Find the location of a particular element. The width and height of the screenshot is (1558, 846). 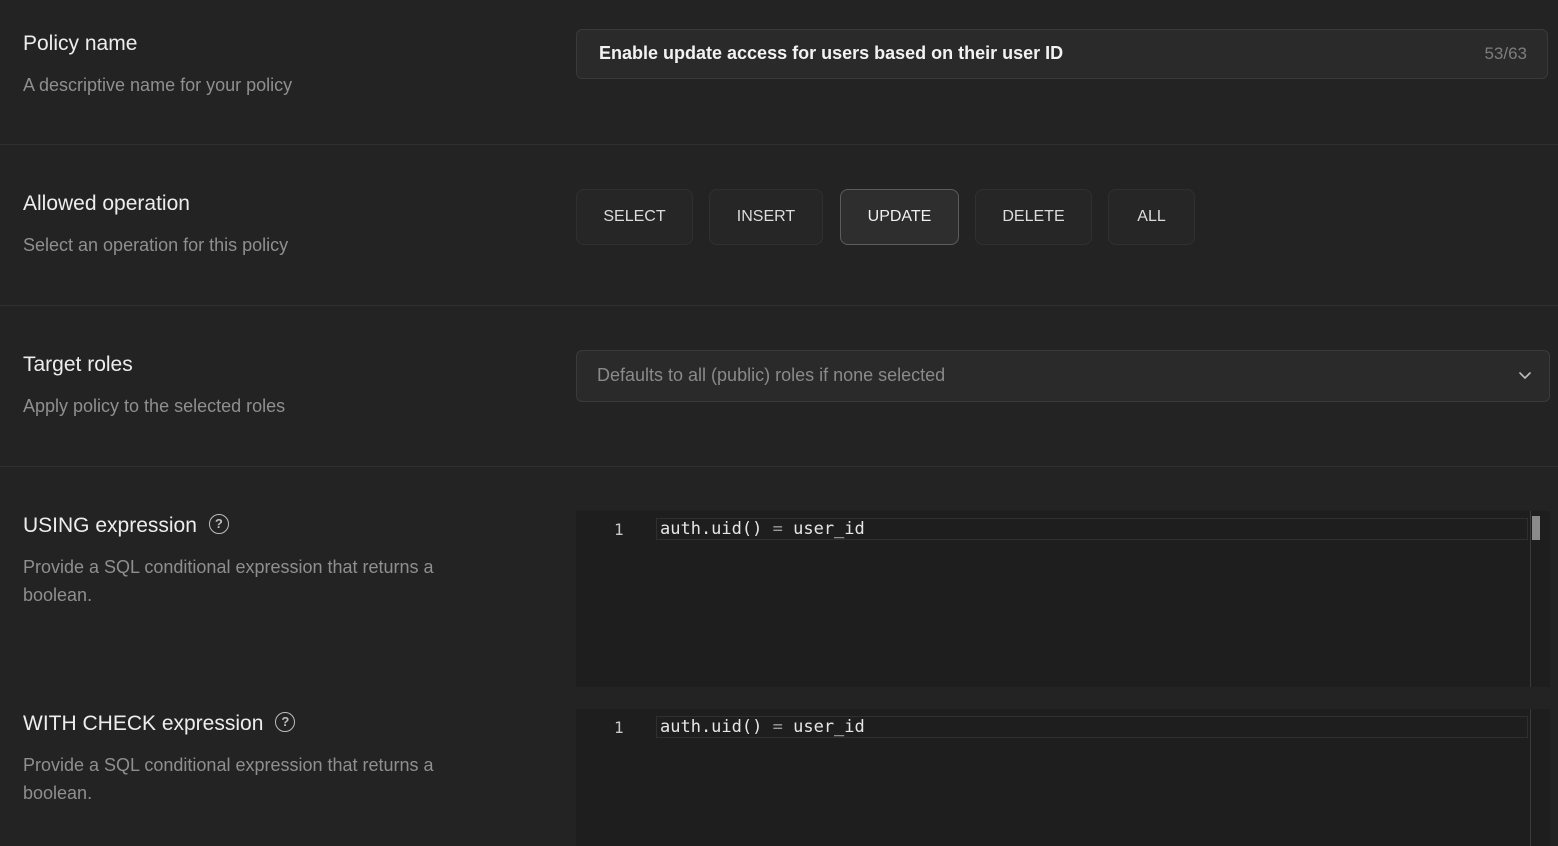

operation-update-button: UPDATE is located at coordinates (899, 217).